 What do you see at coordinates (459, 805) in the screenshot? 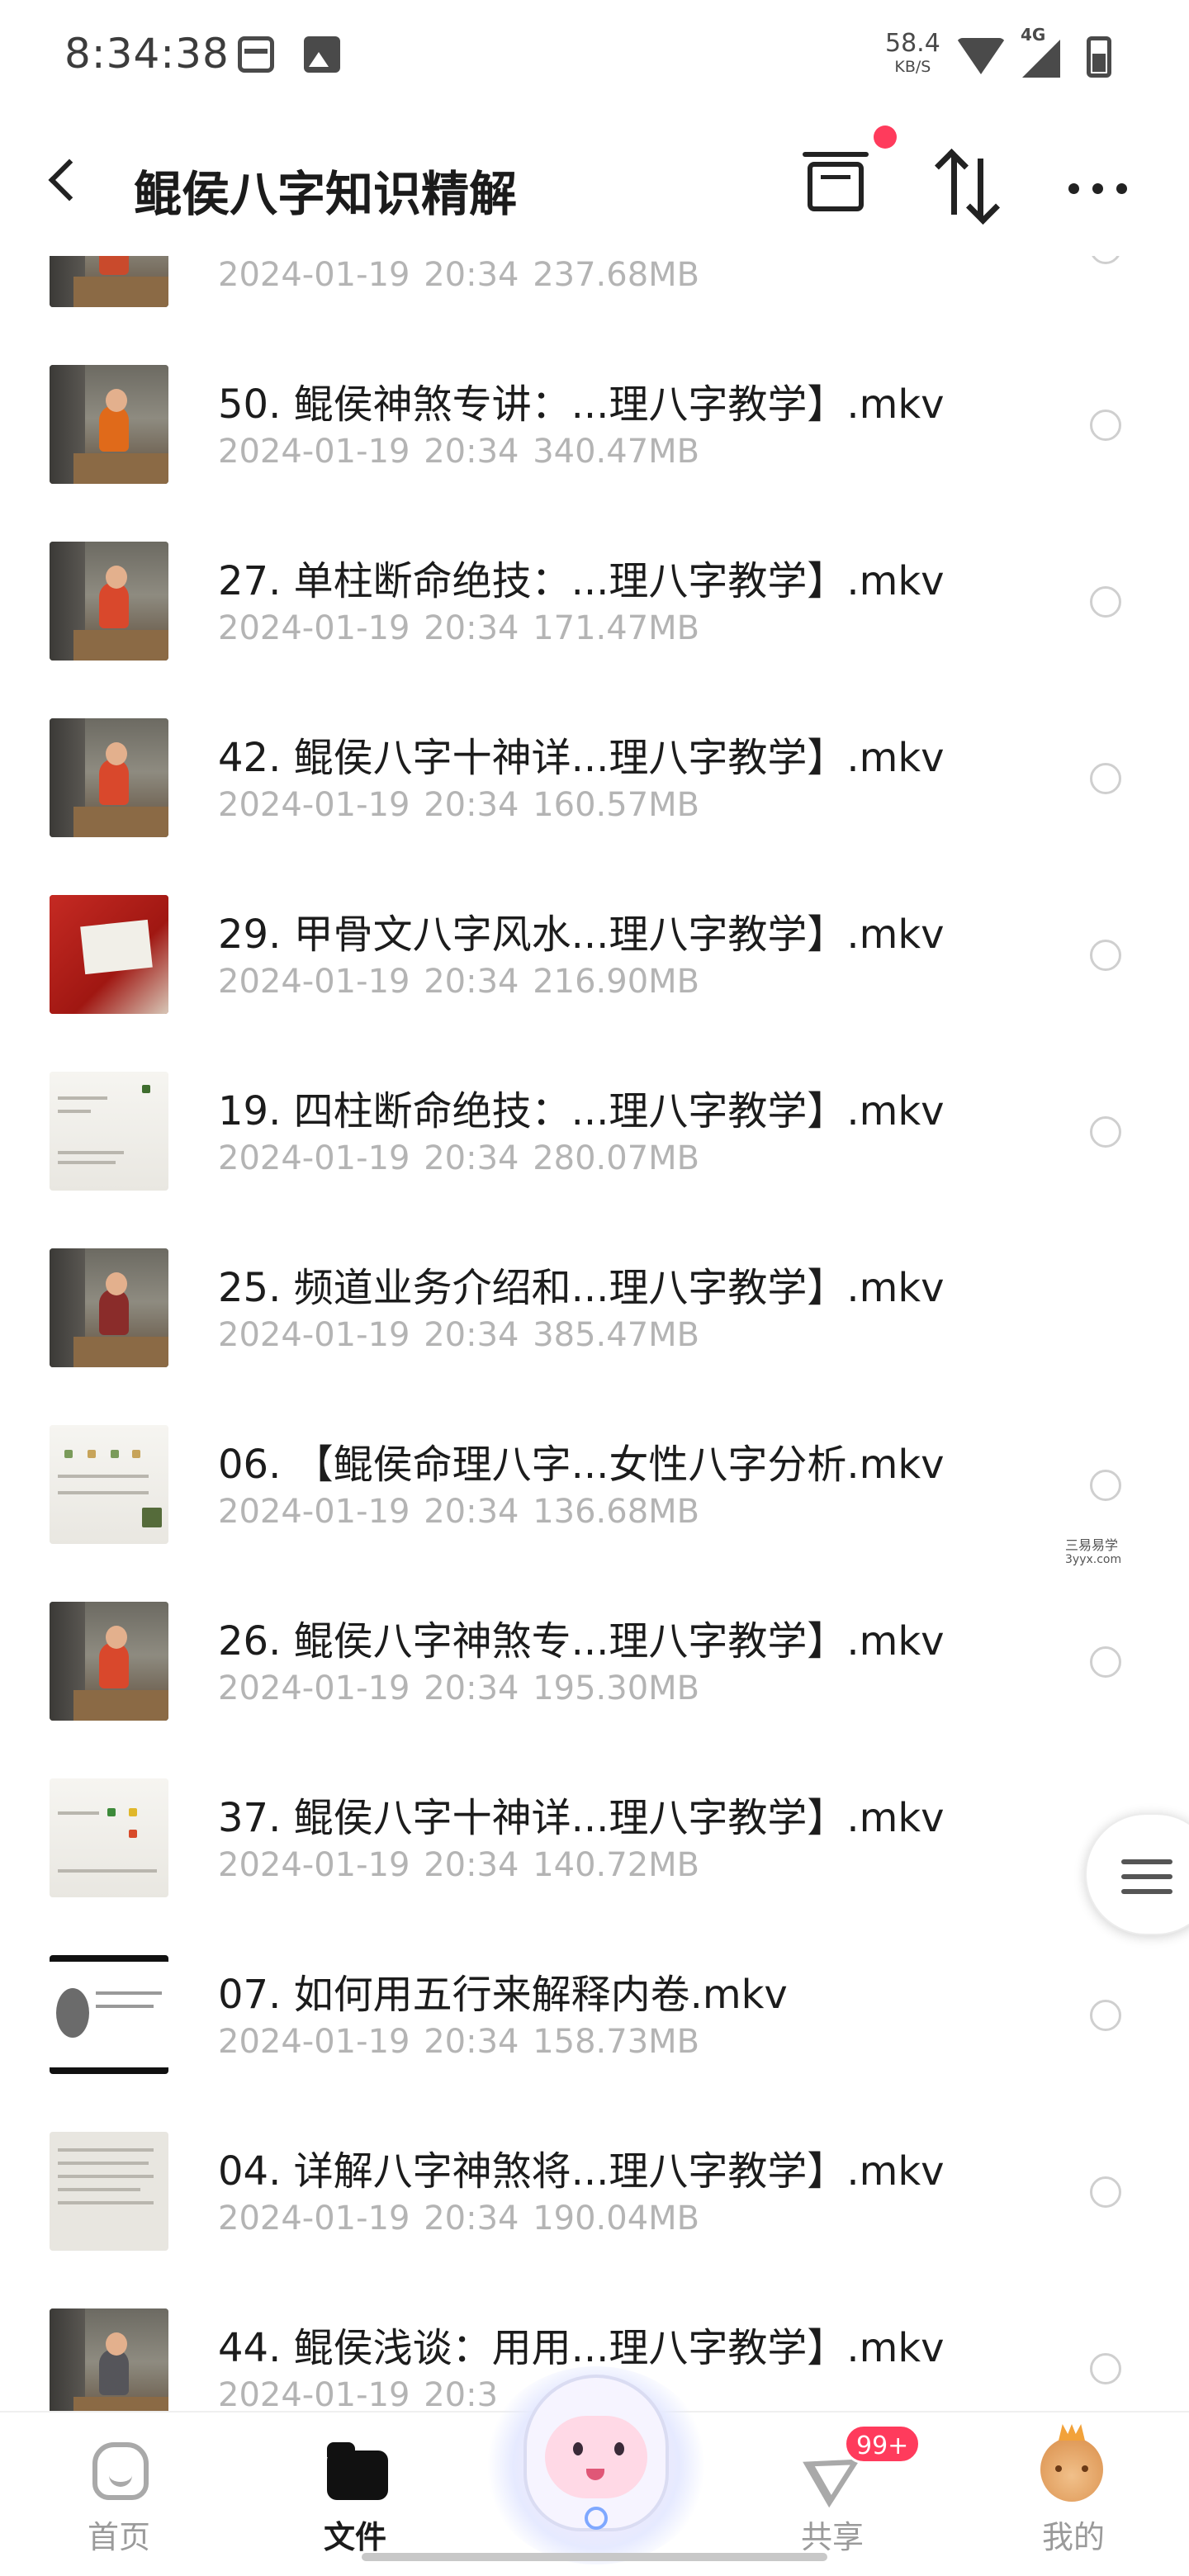
I see `file-meta: 2024-01-19 20:34 160.57MB` at bounding box center [459, 805].